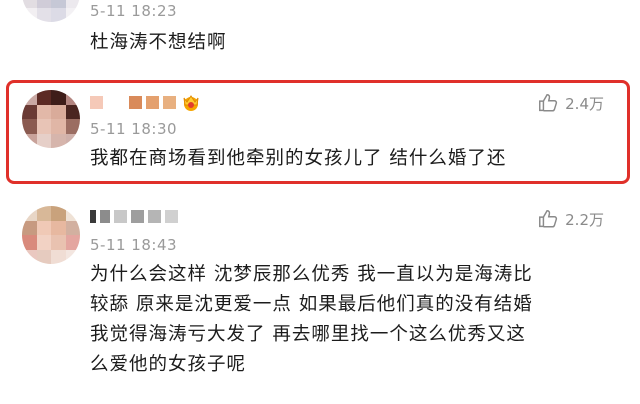 This screenshot has width=640, height=404. Describe the element at coordinates (311, 304) in the screenshot. I see `comment-text-line: 较舔 原来是沈更爱一点 如果最后他们真的没有结婚` at that location.